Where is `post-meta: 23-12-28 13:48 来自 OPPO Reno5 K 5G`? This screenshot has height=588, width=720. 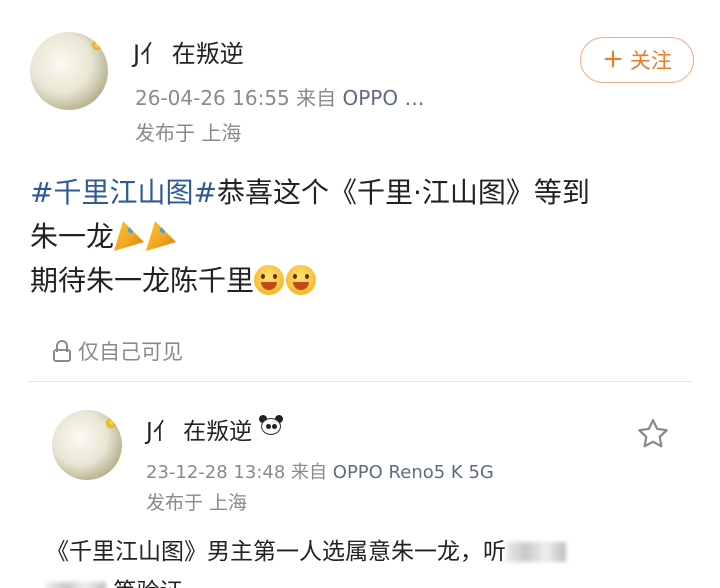
post-meta: 23-12-28 13:48 来自 OPPO Reno5 K 5G is located at coordinates (320, 471).